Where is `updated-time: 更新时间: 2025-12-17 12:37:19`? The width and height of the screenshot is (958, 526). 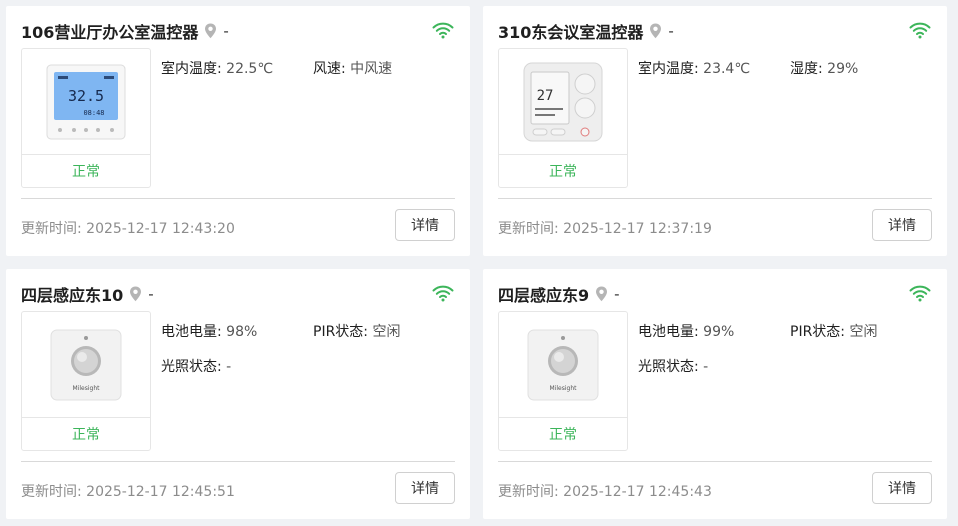
updated-time: 更新时间: 2025-12-17 12:37:19 is located at coordinates (605, 228).